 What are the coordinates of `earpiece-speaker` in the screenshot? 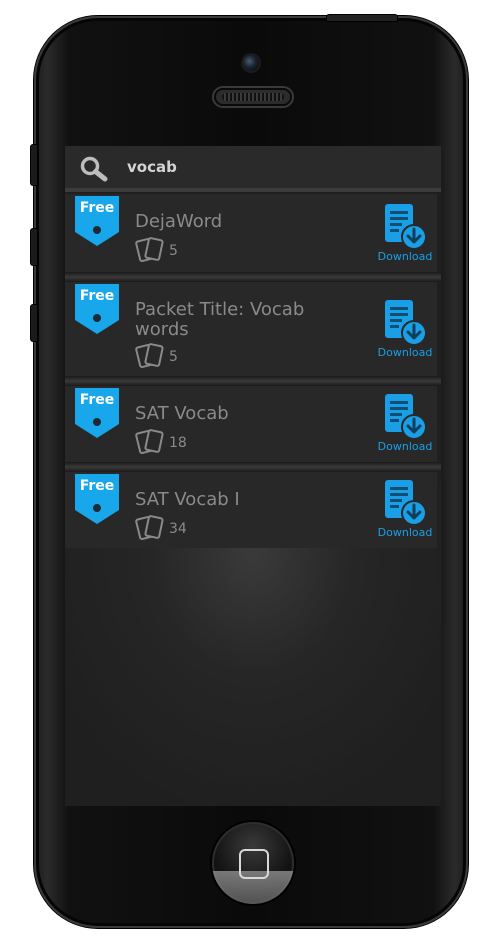 It's located at (253, 97).